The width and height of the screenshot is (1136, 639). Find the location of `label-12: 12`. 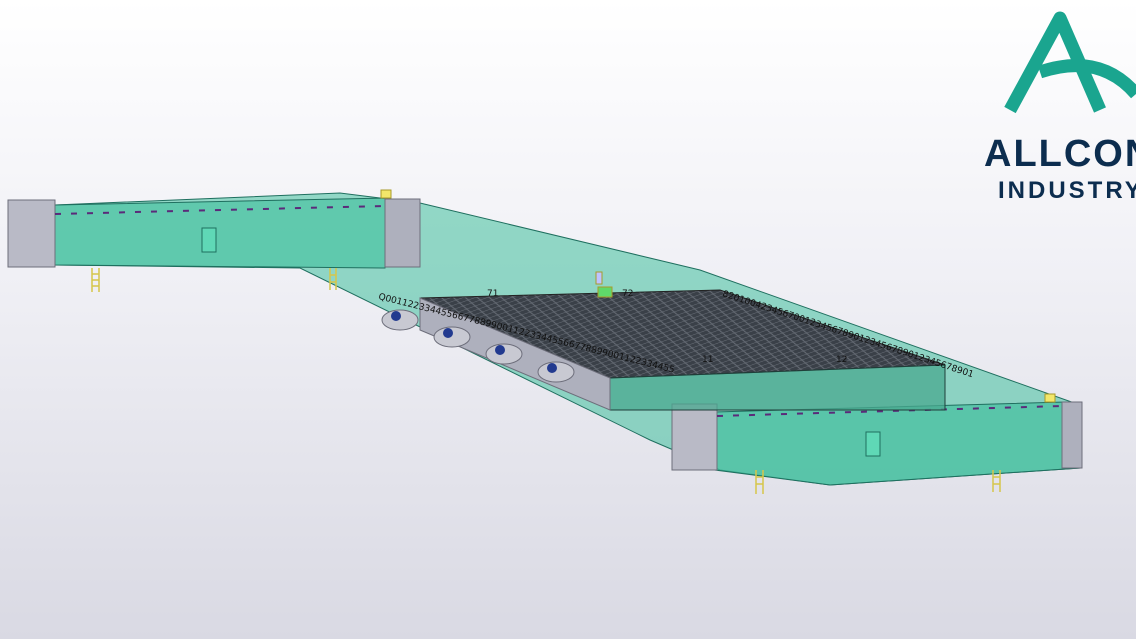

label-12: 12 is located at coordinates (841, 360).